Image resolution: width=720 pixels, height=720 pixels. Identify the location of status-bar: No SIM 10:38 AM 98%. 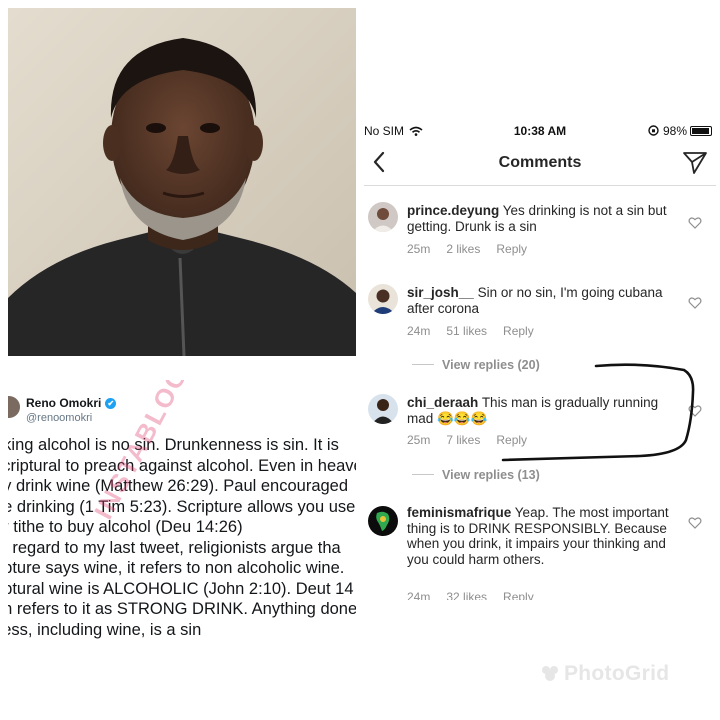
(540, 130).